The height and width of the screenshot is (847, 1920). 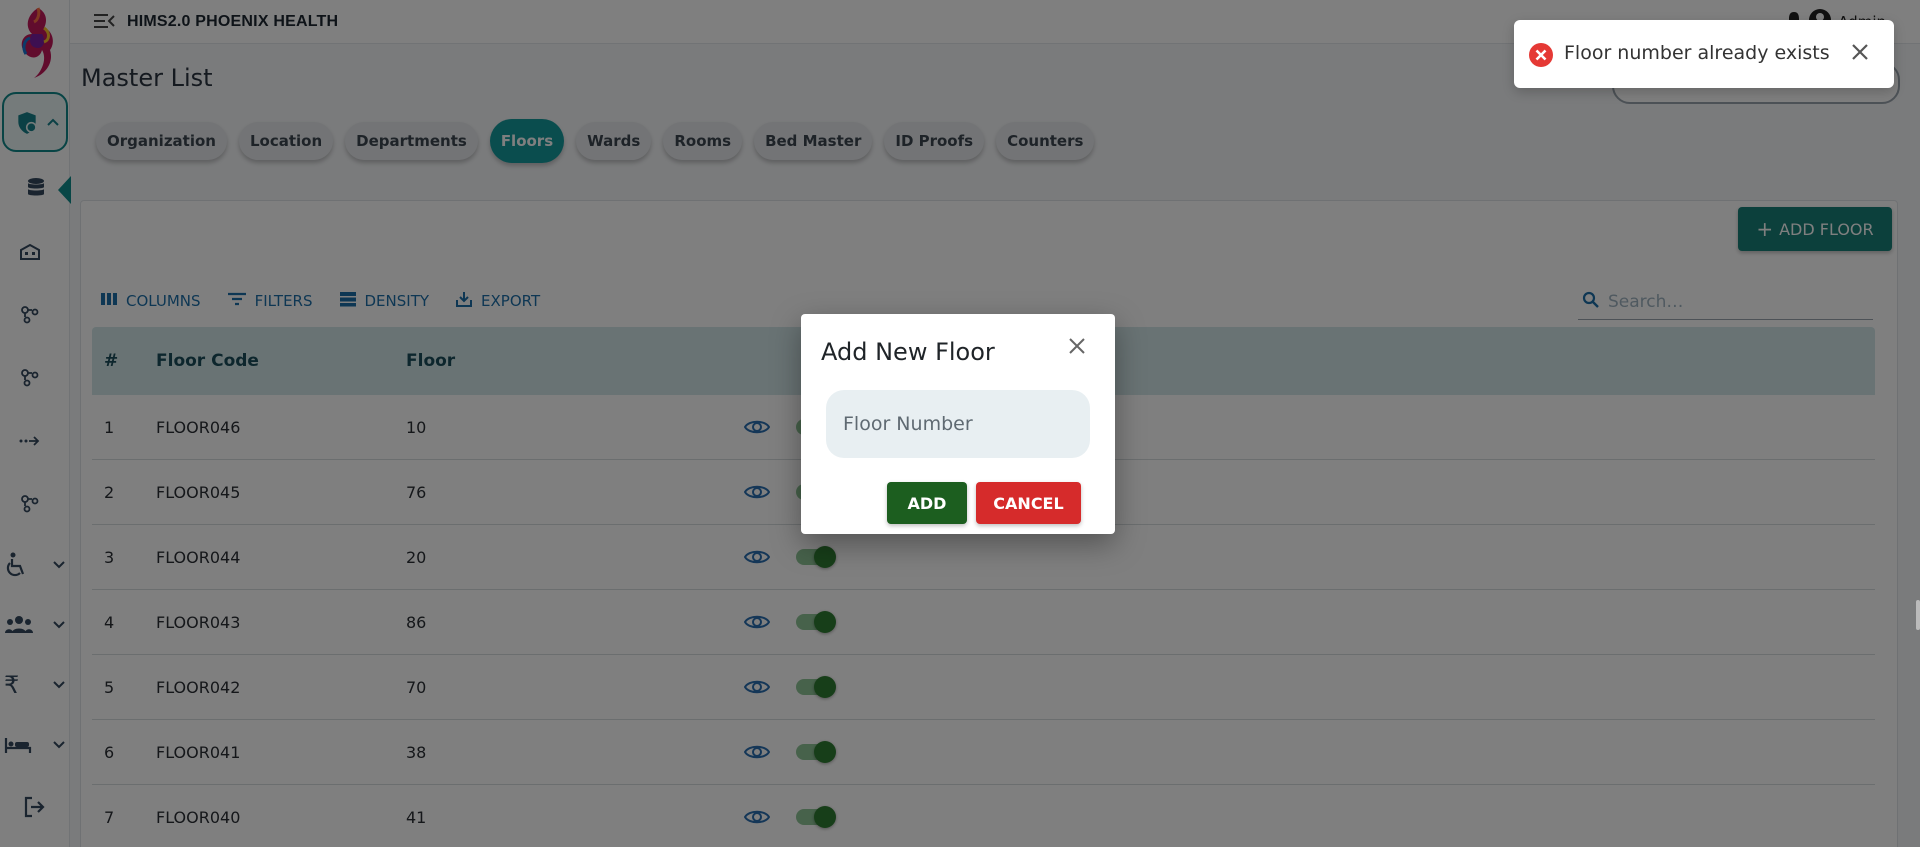 I want to click on cancel-button: CANCEL, so click(x=1028, y=503).